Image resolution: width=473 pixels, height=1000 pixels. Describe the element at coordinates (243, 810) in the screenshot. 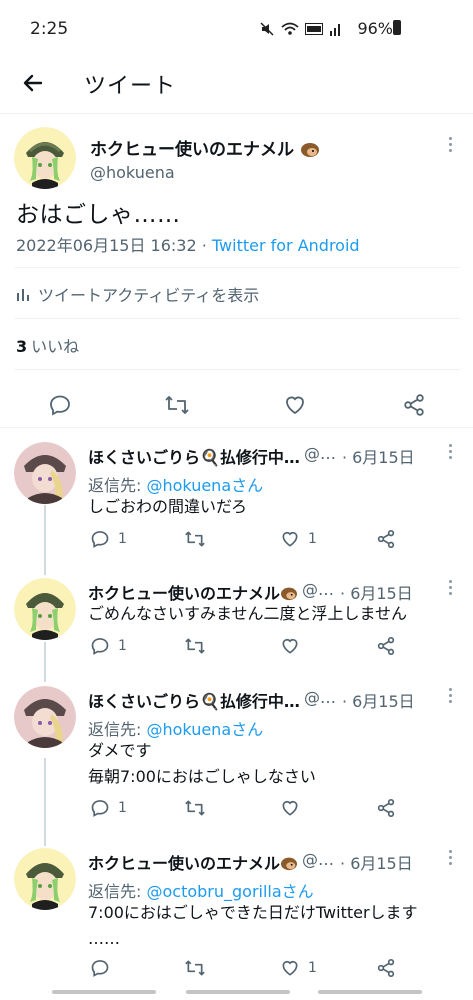

I see `tweet-actions: 1` at that location.